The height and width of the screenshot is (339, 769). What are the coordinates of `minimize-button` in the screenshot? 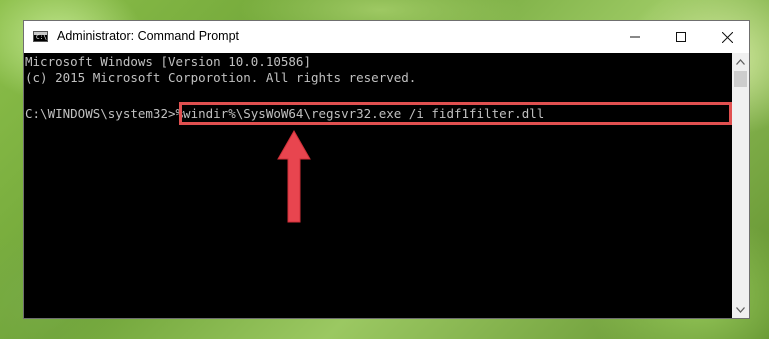 It's located at (635, 37).